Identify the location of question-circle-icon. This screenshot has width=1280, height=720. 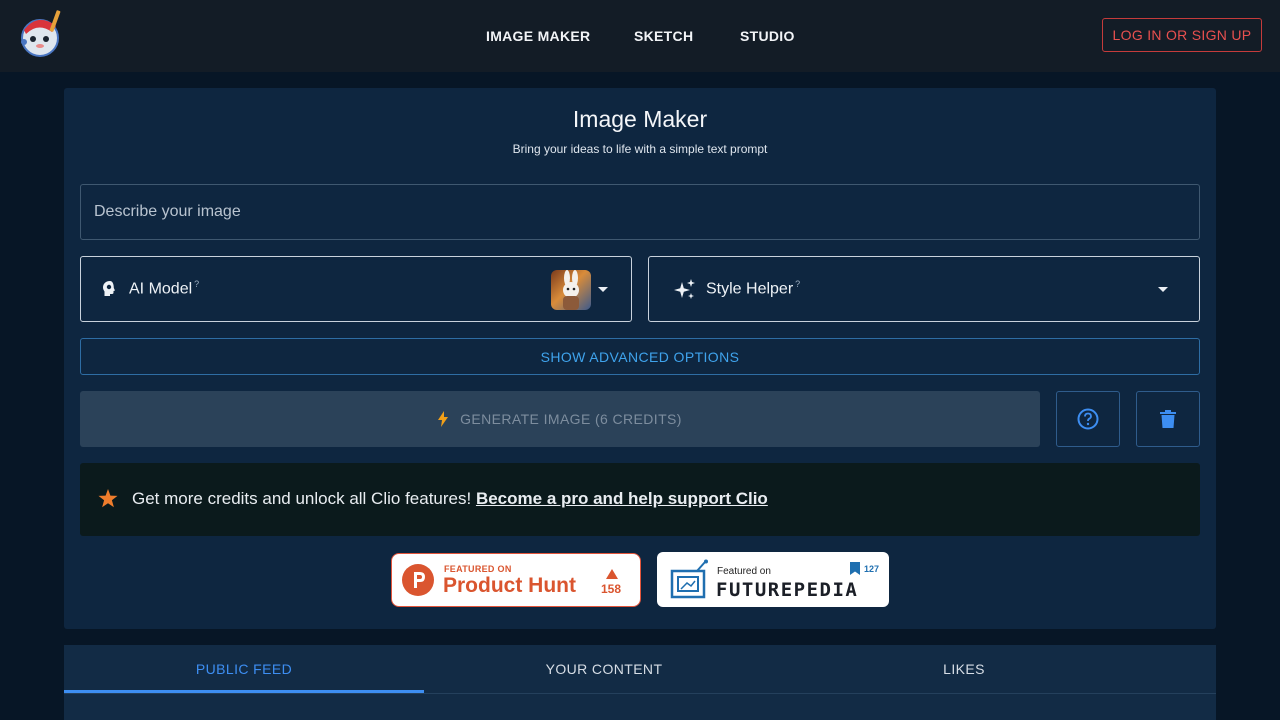
(1088, 419).